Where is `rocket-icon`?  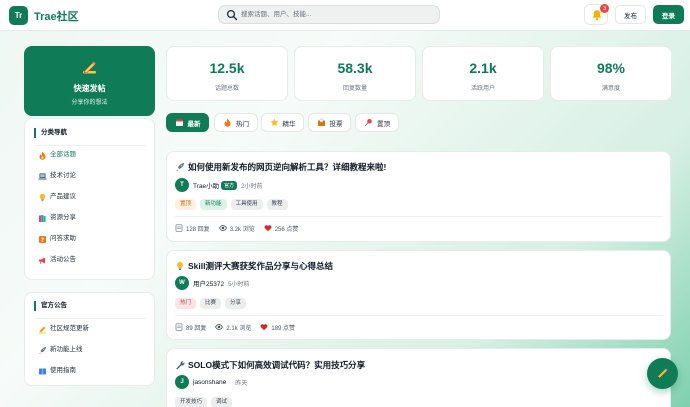 rocket-icon is located at coordinates (180, 167).